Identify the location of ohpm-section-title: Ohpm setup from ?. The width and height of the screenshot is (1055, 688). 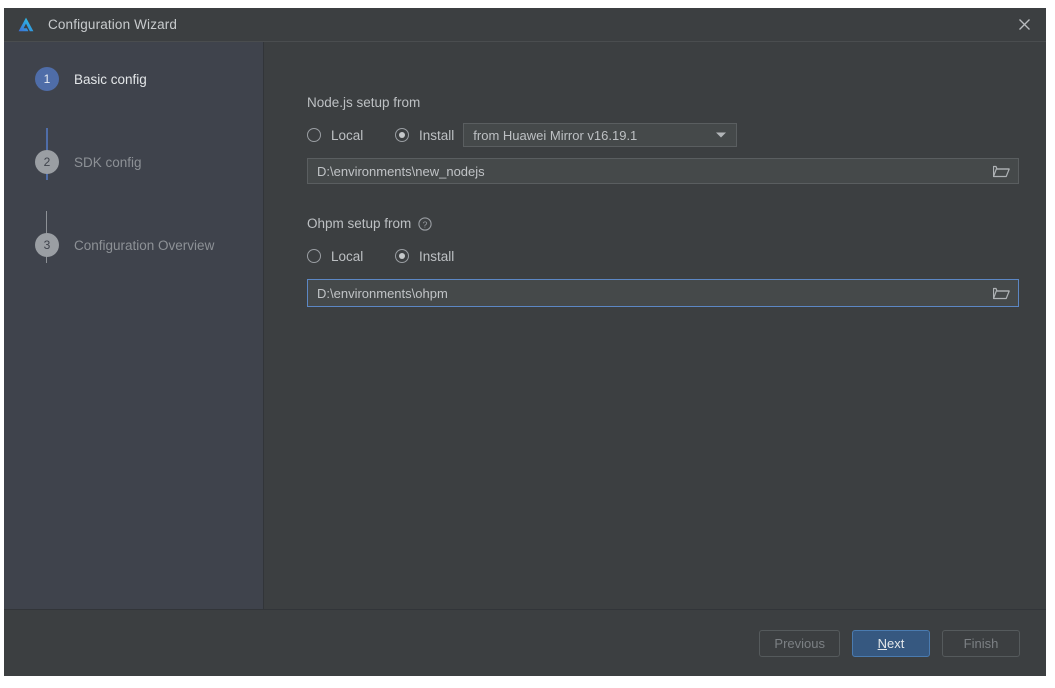
(676, 223).